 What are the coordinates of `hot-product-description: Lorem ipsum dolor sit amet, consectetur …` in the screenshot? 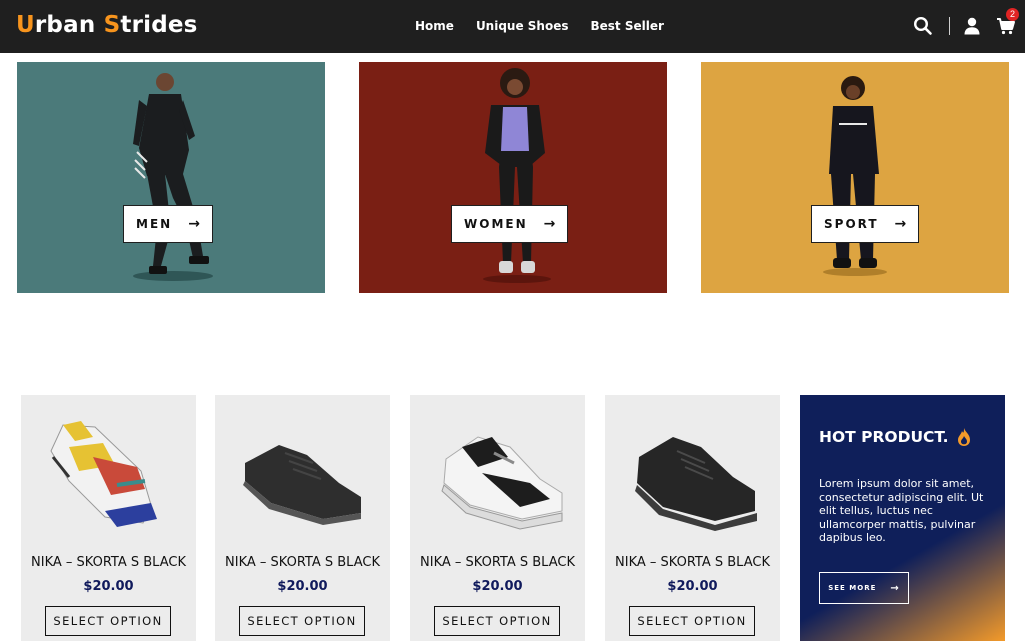 It's located at (901, 510).